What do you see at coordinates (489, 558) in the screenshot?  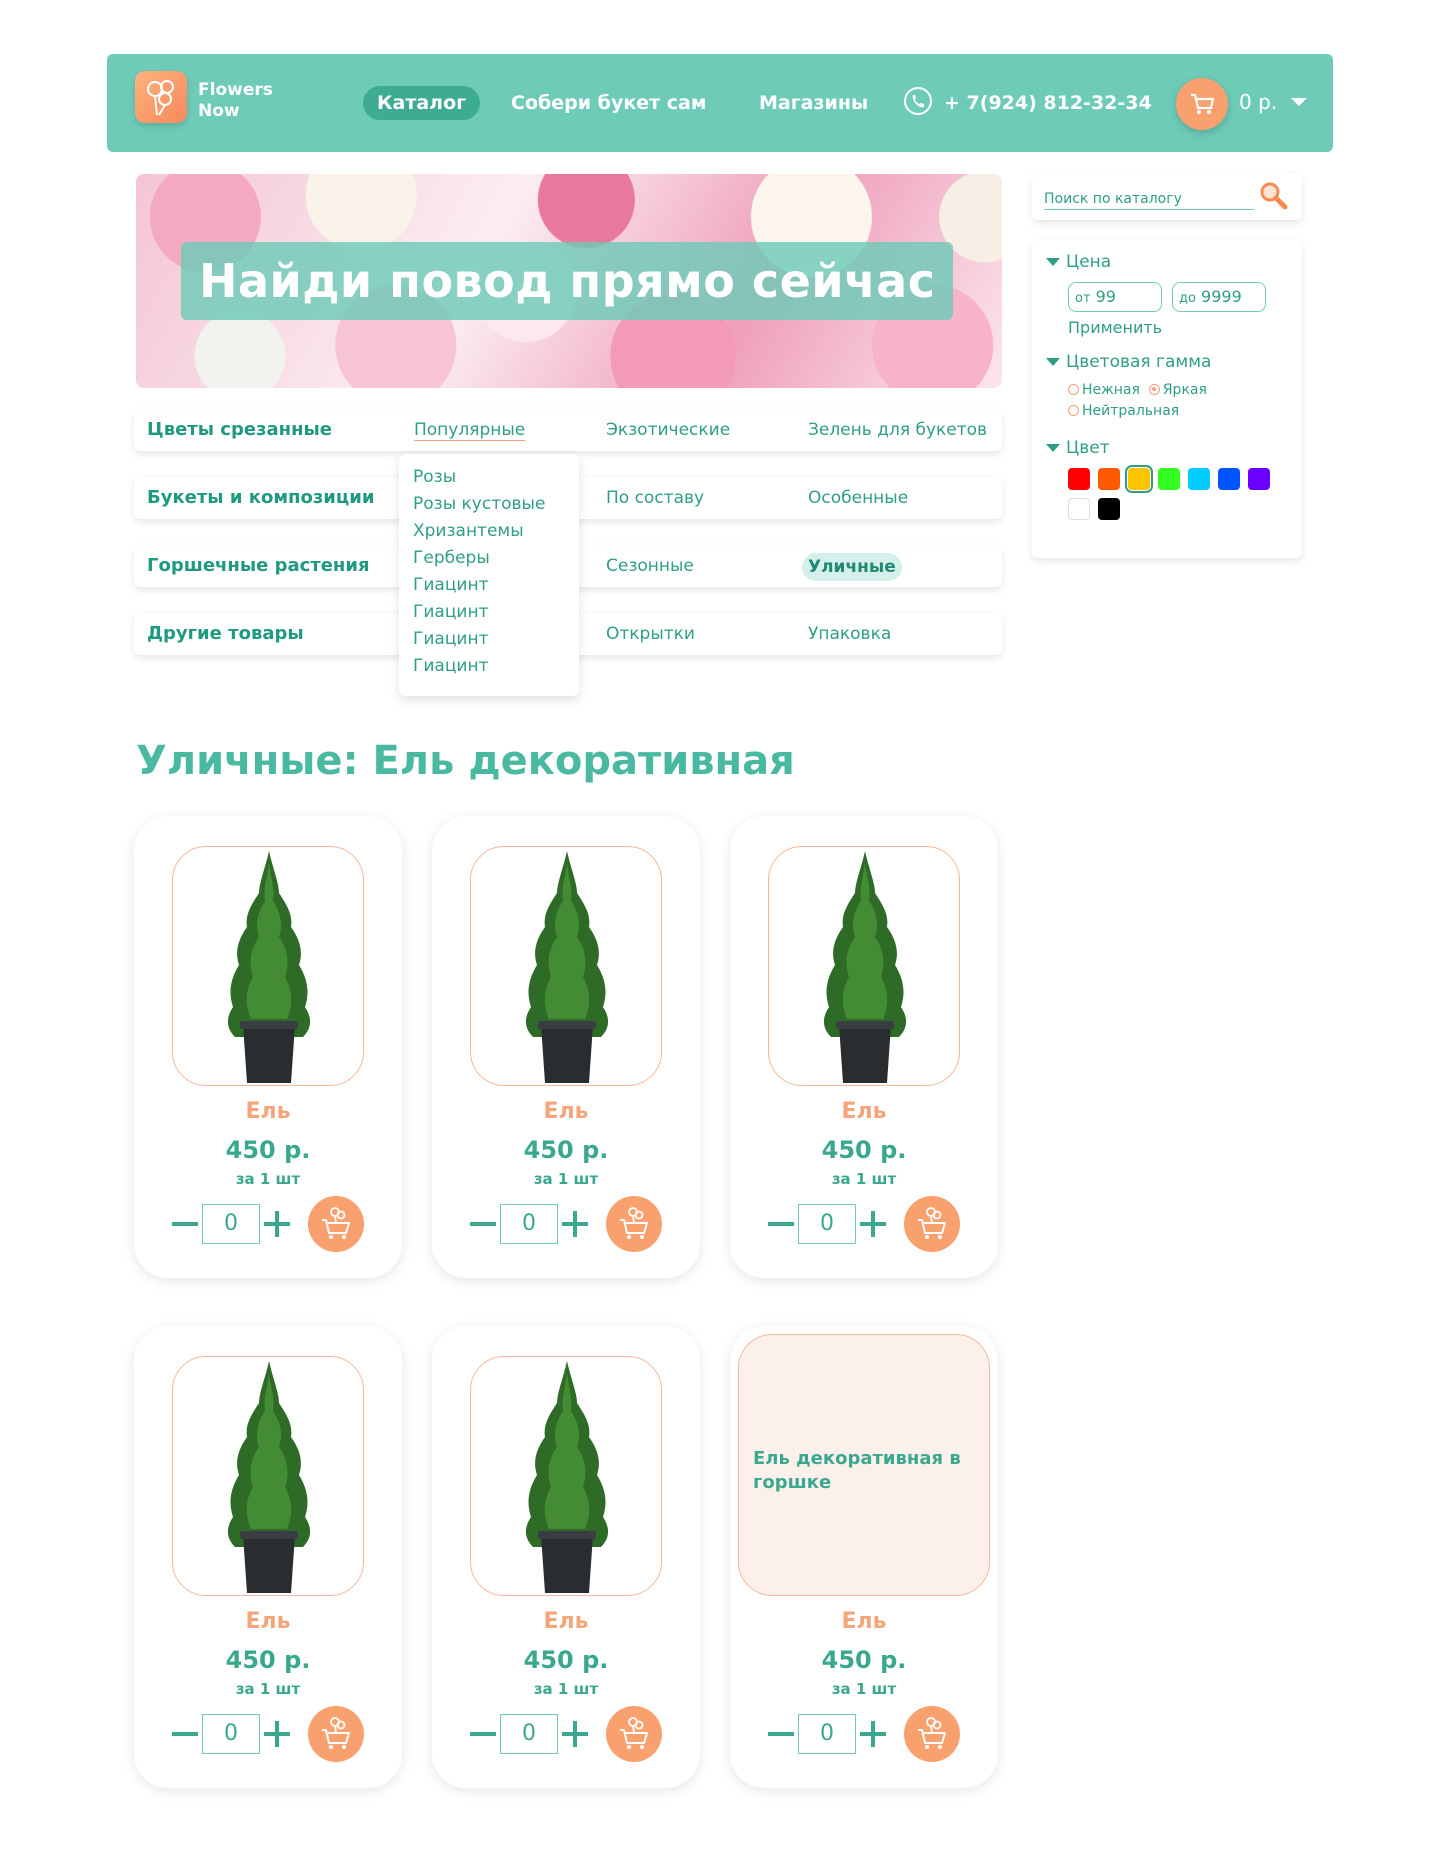 I see `dropdown-item: Герберы` at bounding box center [489, 558].